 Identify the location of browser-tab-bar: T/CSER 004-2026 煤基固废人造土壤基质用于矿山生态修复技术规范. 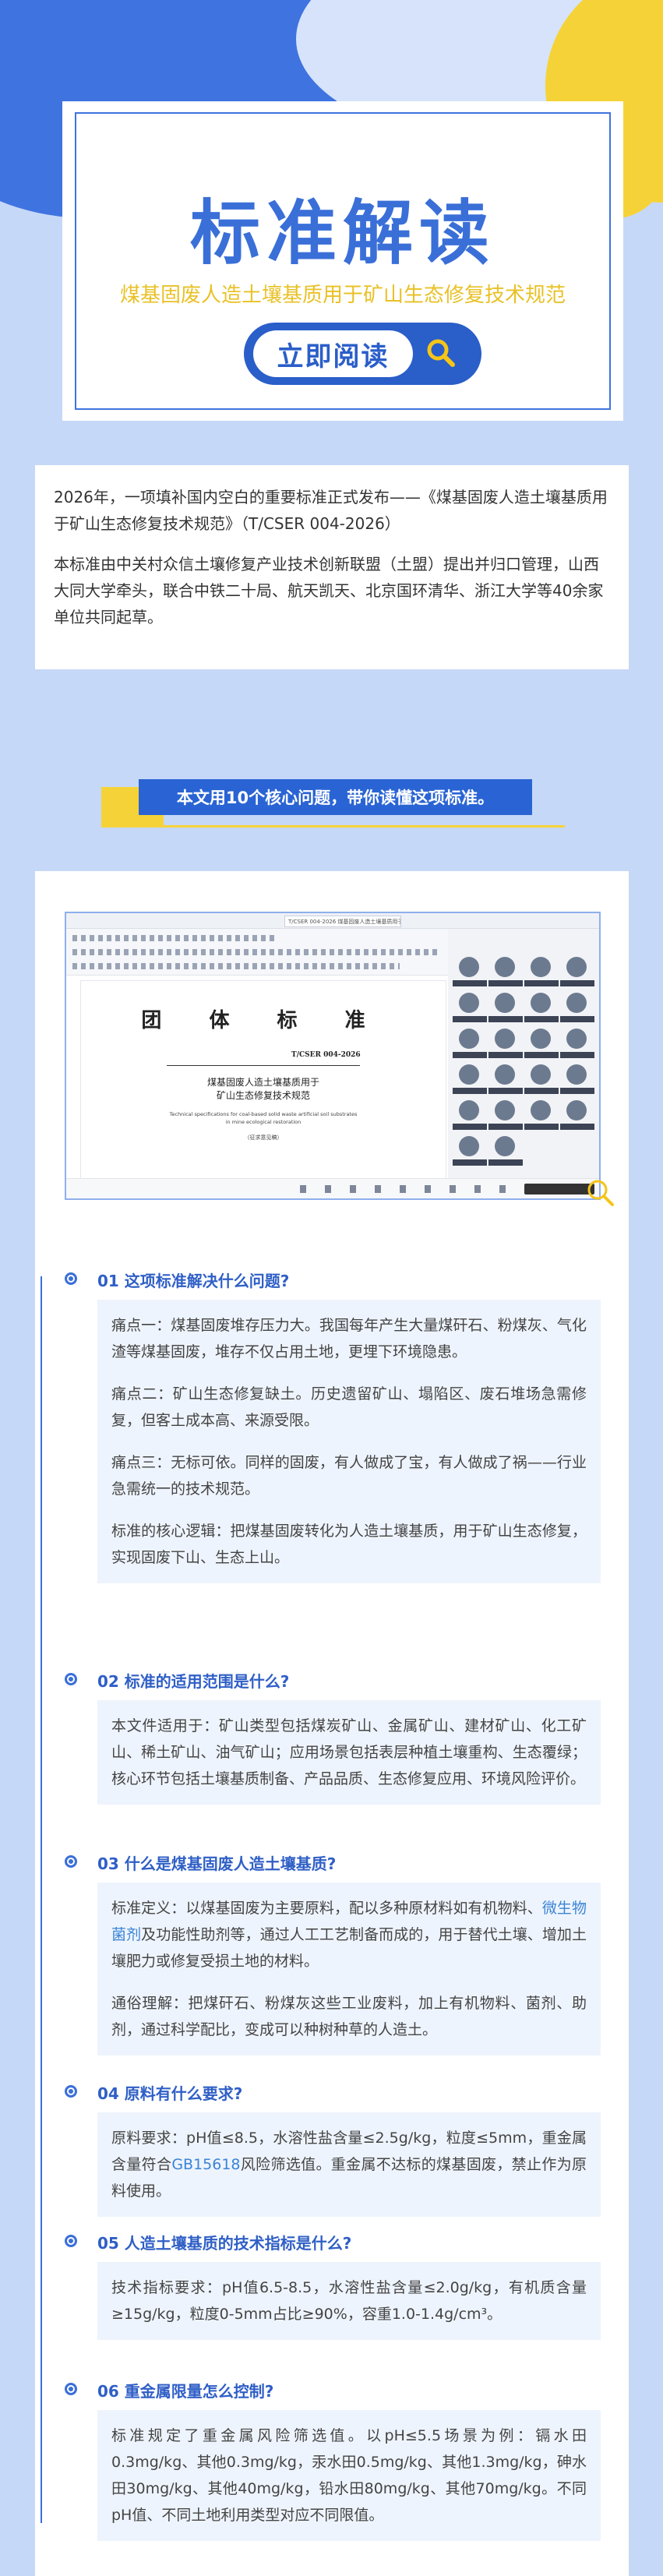
(332, 921).